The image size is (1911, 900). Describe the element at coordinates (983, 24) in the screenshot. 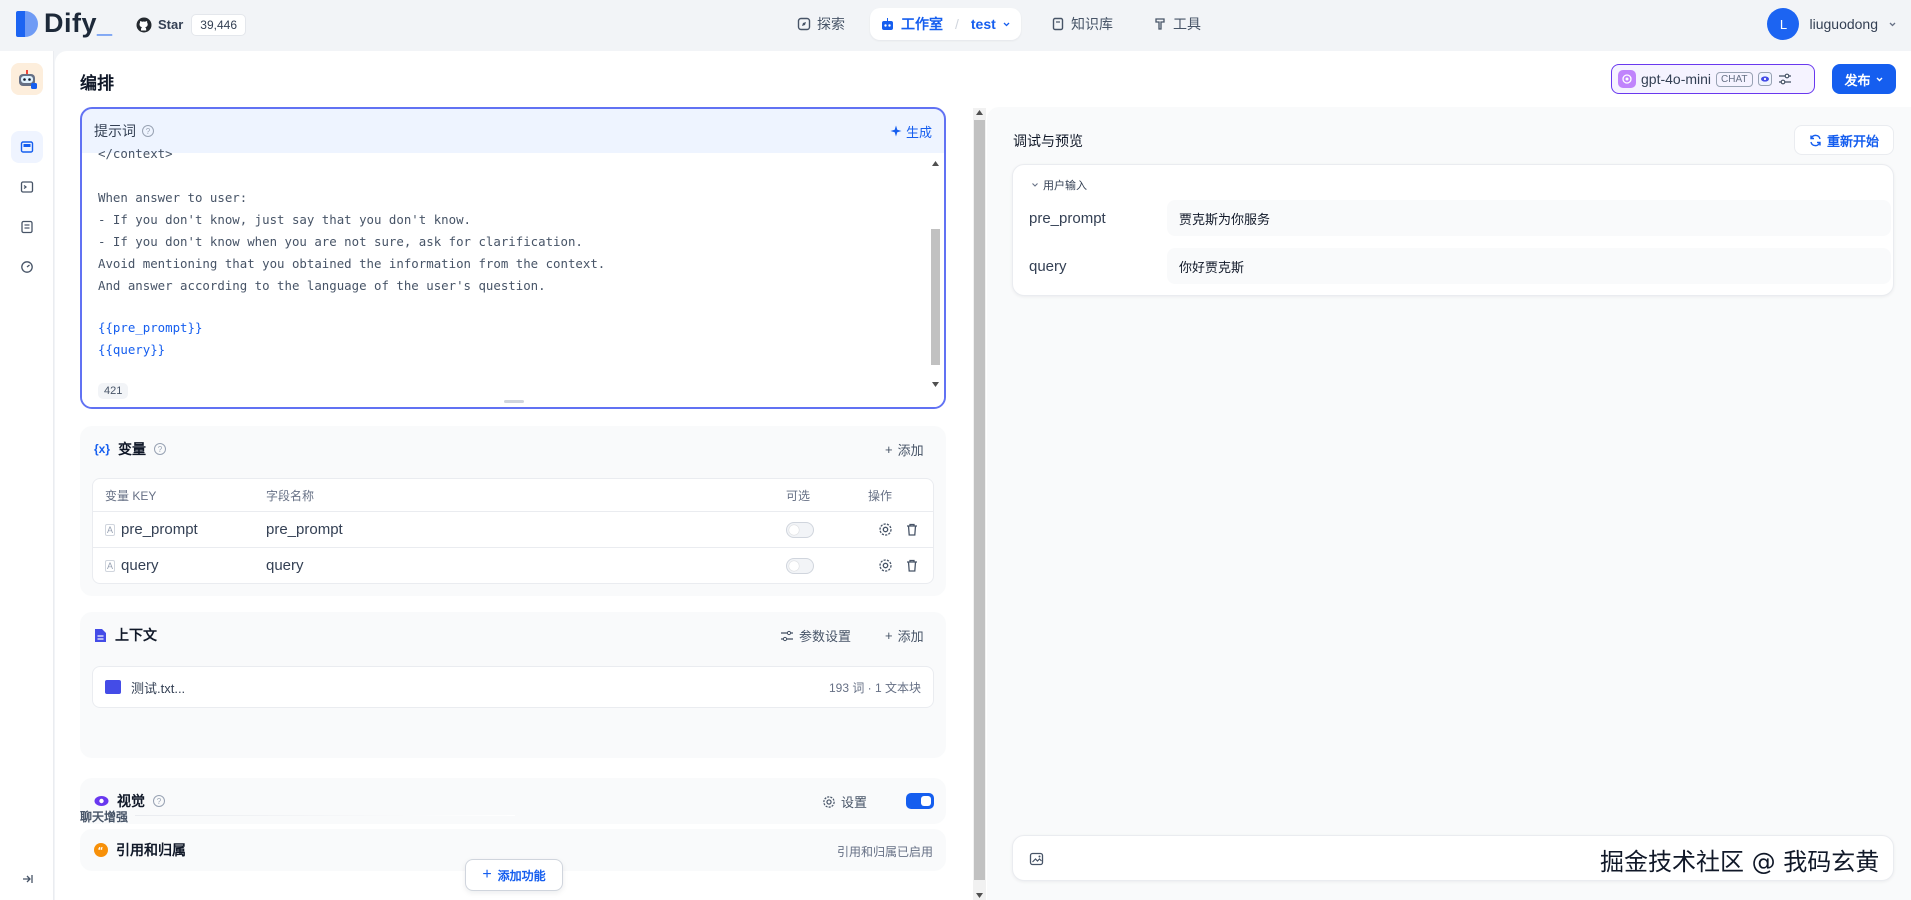

I see `nav-app-name: test` at that location.